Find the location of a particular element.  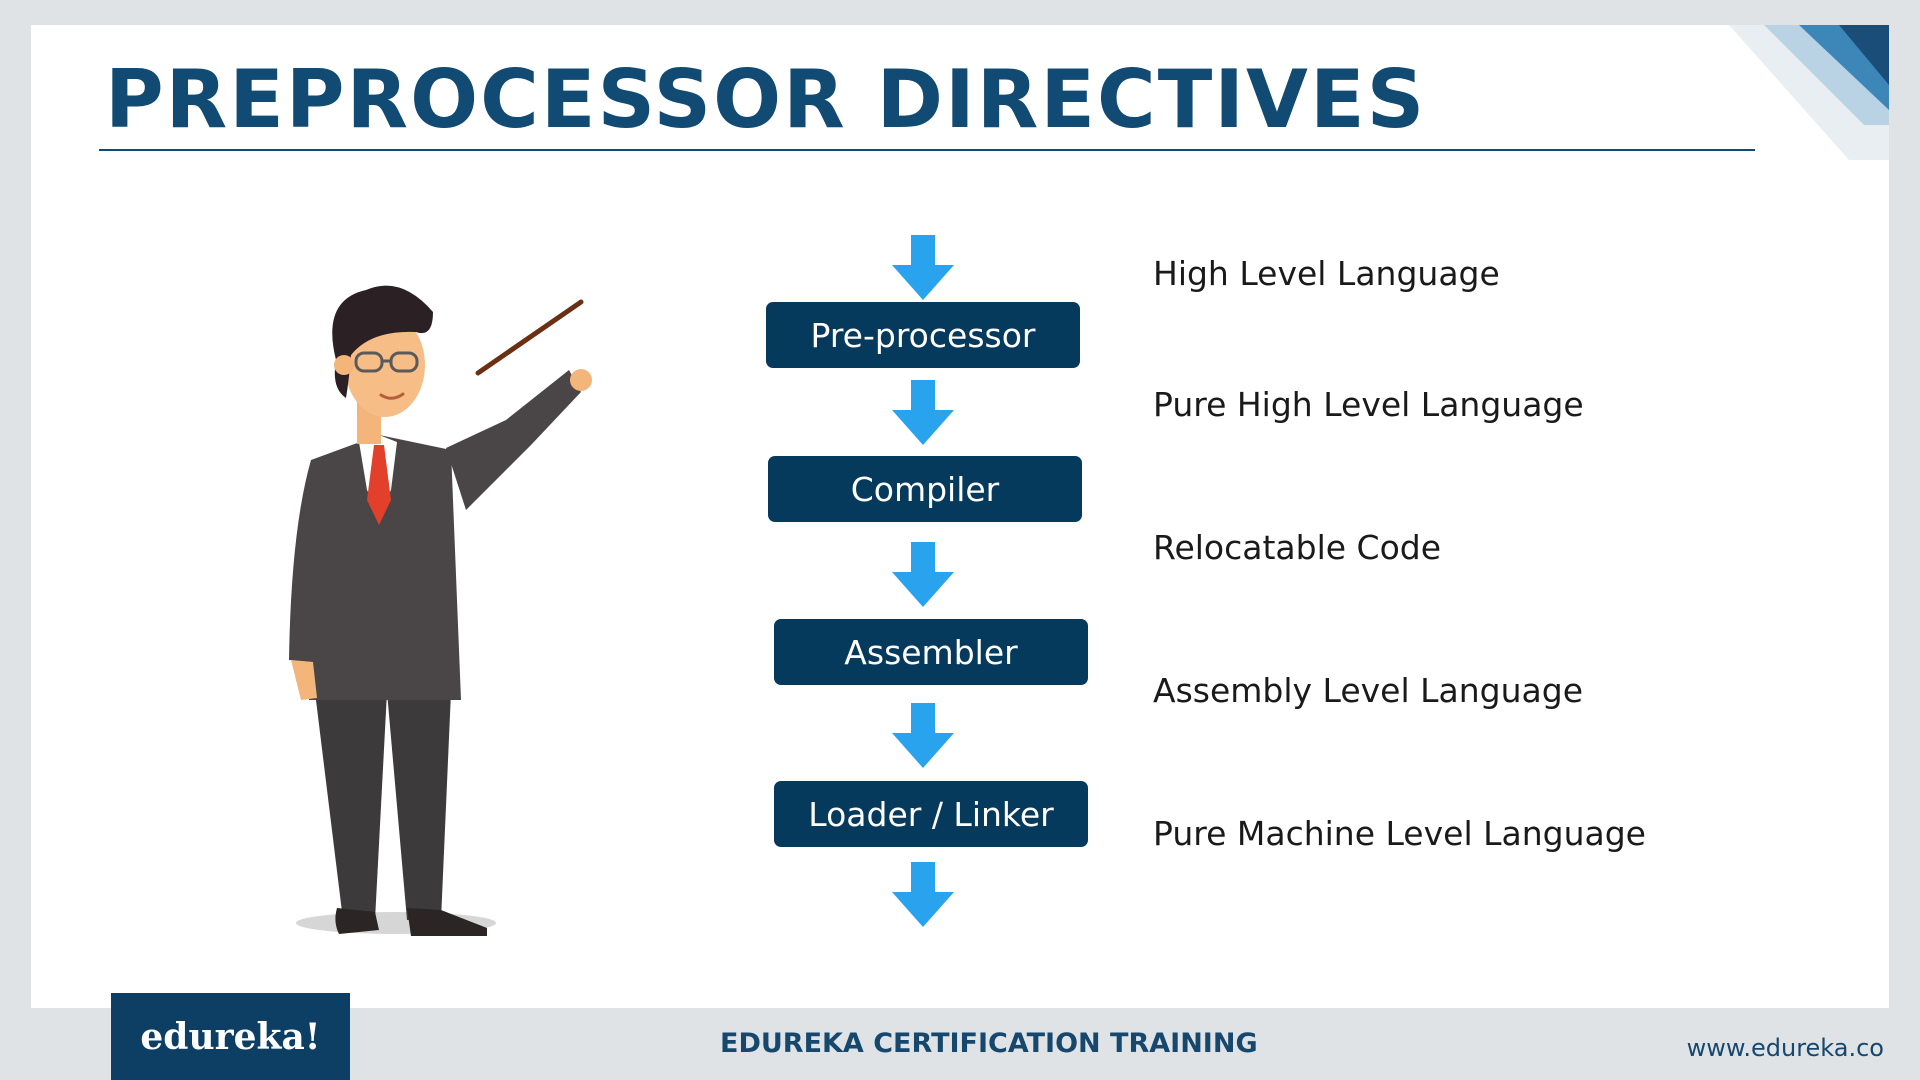

page-title: PREPROCESSOR DIRECTIVES is located at coordinates (766, 99).